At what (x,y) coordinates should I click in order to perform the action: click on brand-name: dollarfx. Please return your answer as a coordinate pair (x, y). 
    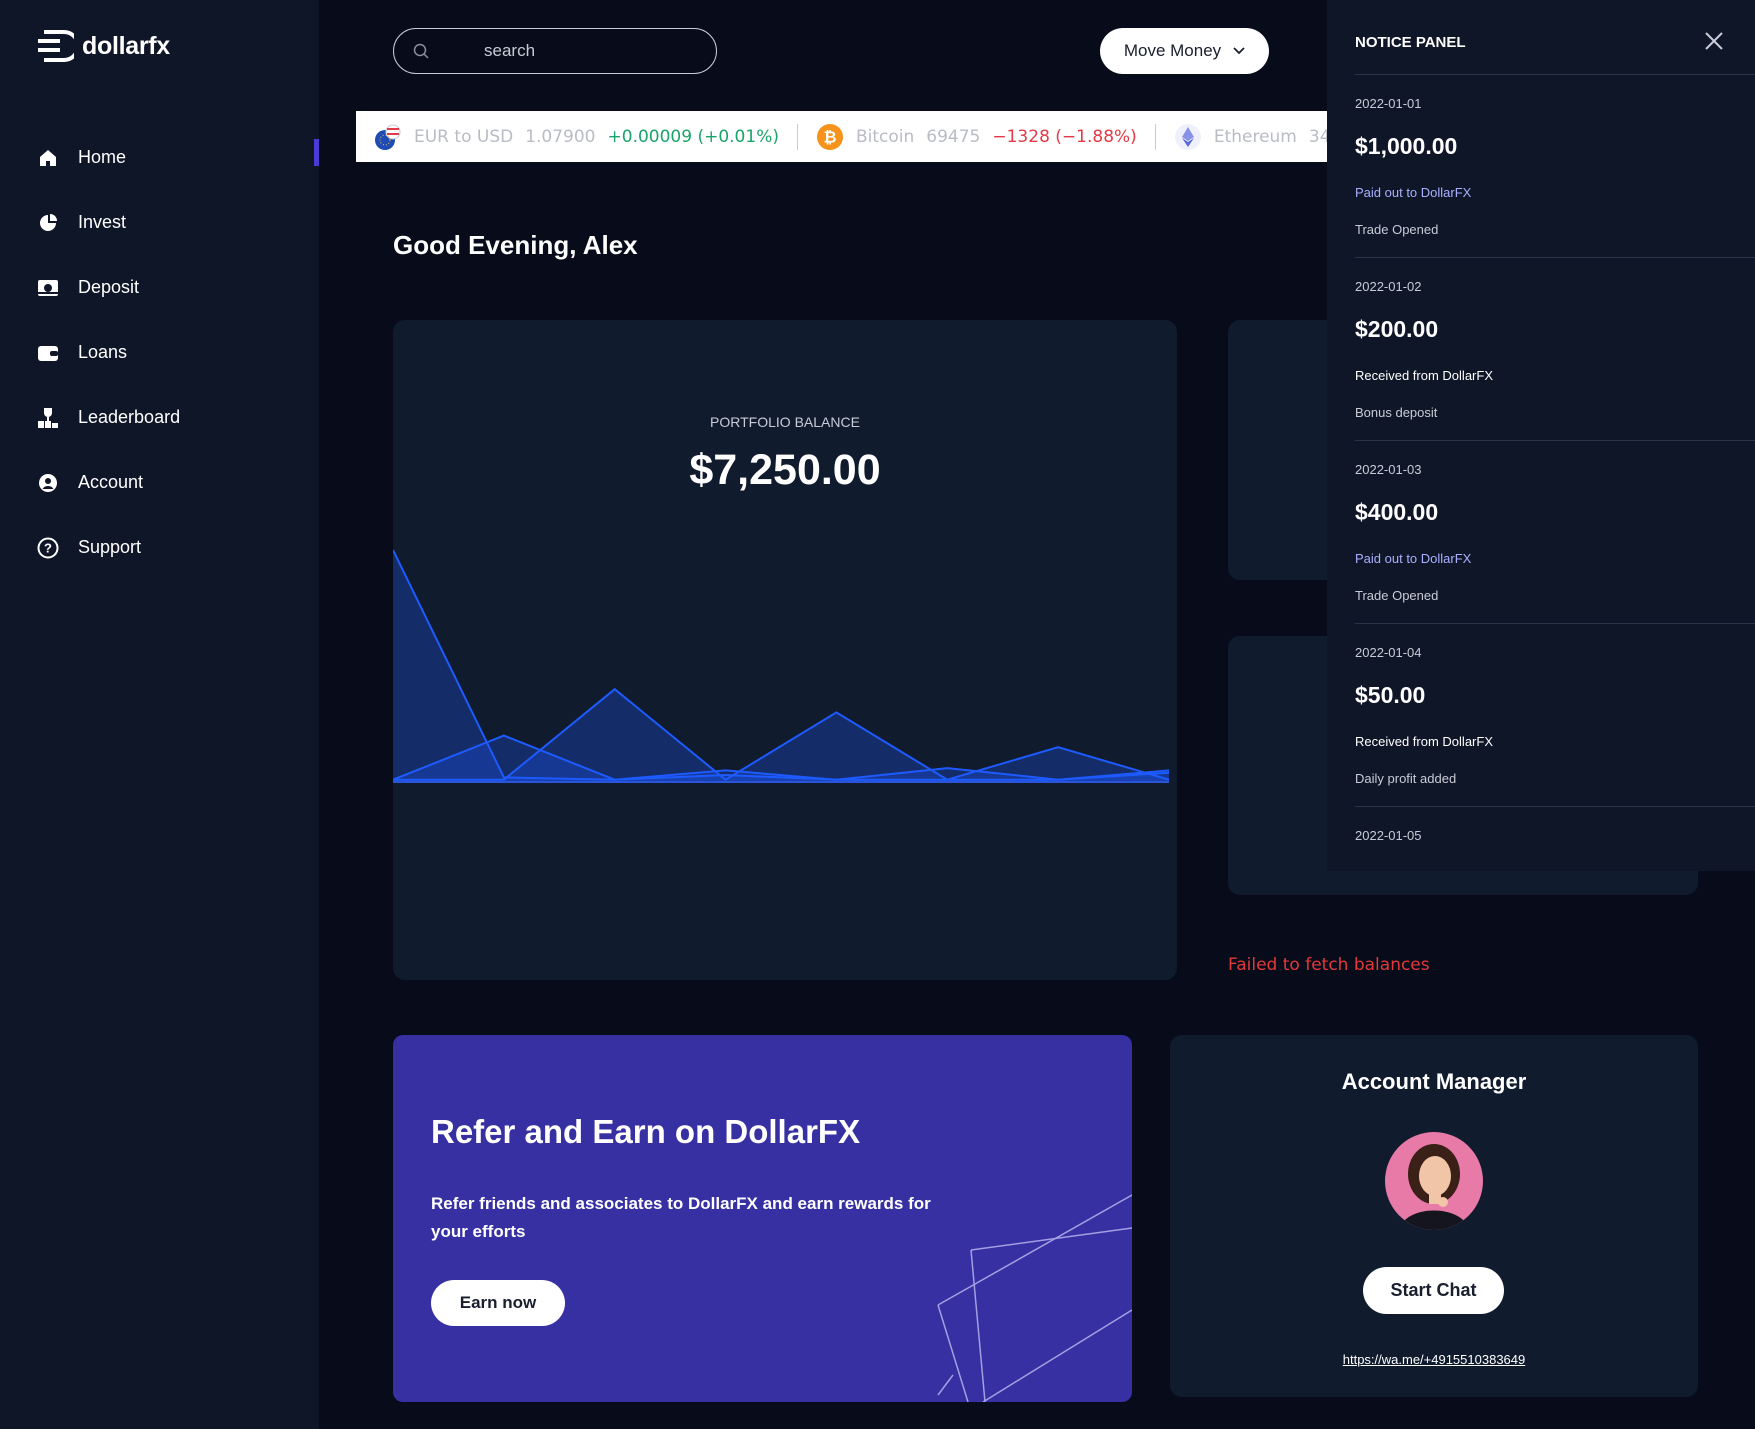
    Looking at the image, I should click on (126, 45).